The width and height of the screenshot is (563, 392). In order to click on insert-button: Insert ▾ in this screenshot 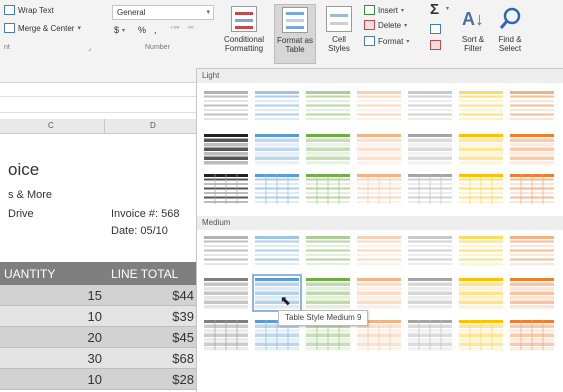, I will do `click(384, 10)`.